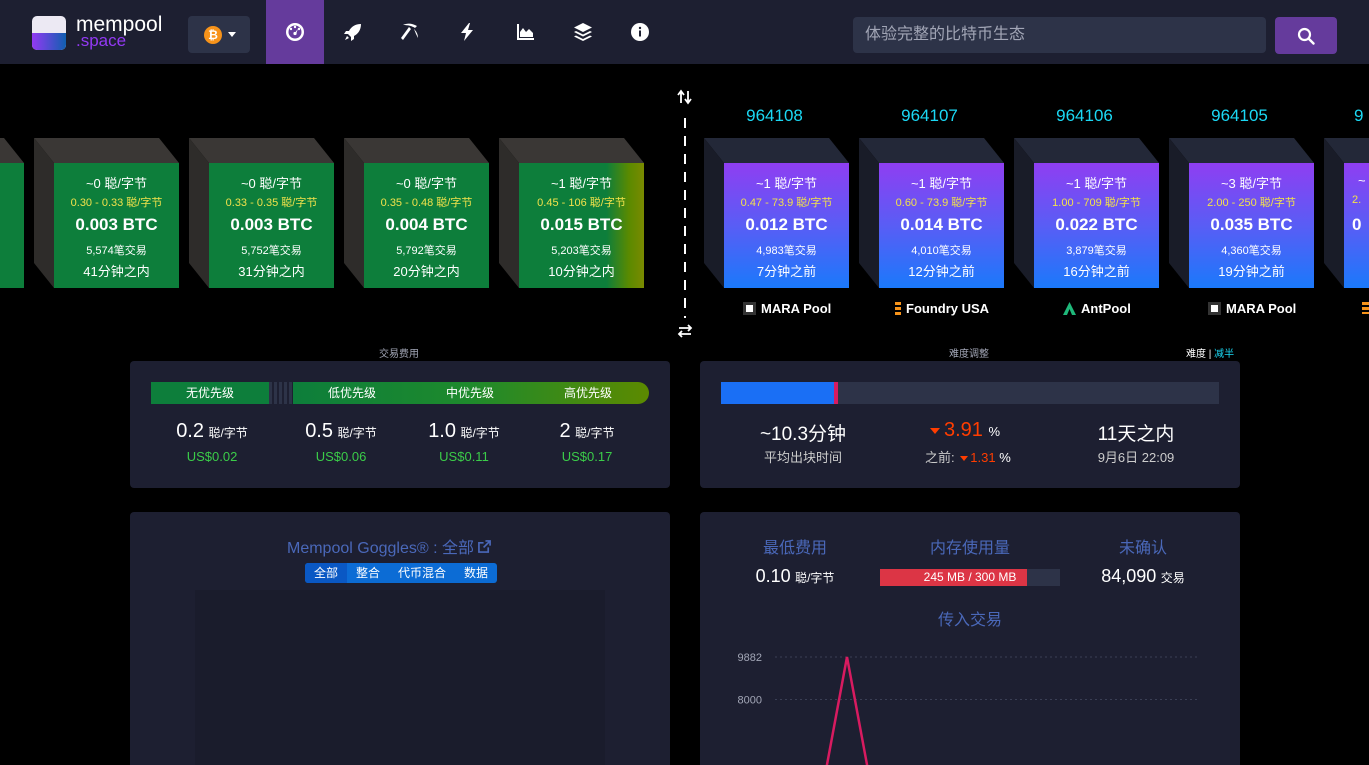 The height and width of the screenshot is (765, 1369). I want to click on goggles-tab-data: 数据, so click(476, 573).